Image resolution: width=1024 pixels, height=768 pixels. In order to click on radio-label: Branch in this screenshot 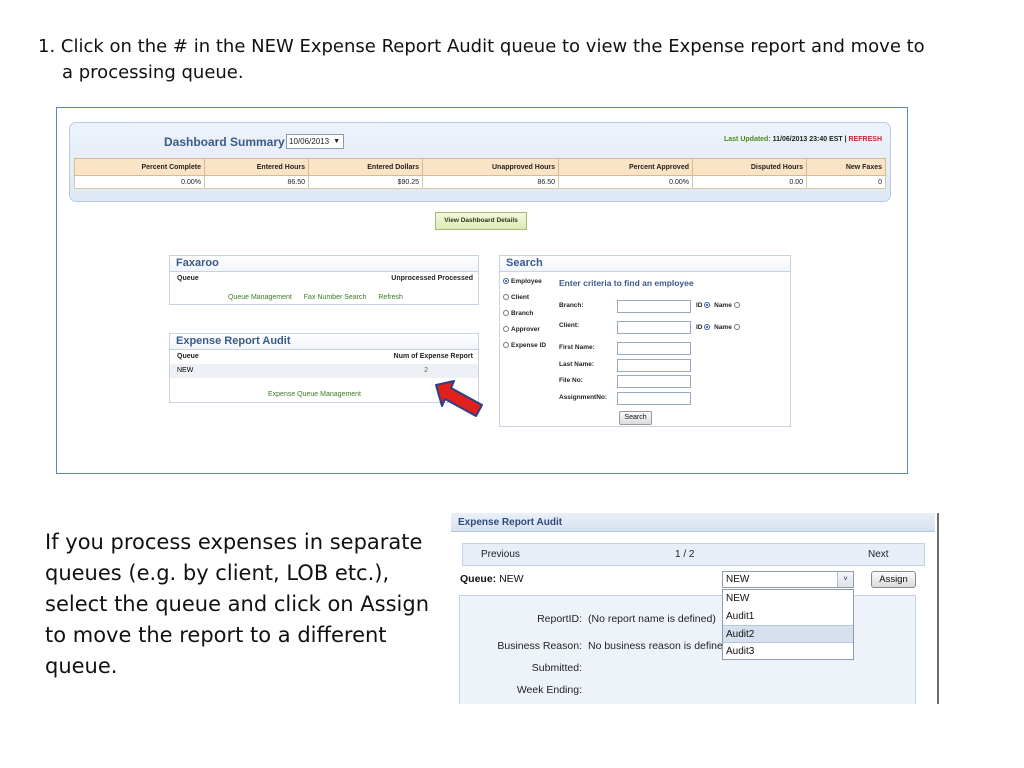, I will do `click(522, 313)`.